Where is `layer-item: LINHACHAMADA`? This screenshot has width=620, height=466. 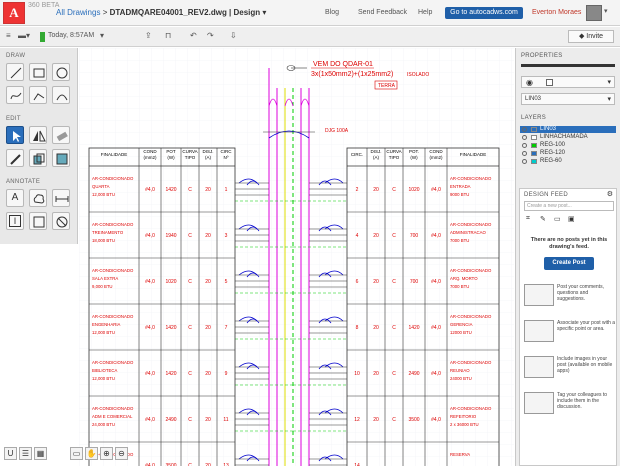
layer-item: LINHACHAMADA is located at coordinates (568, 137).